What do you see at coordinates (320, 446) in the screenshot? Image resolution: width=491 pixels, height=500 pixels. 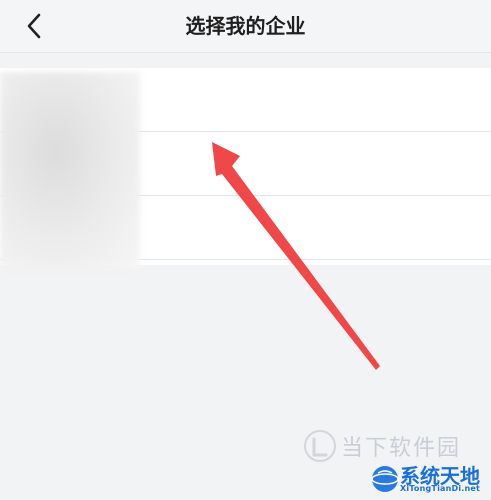 I see `watermark-logo-icon` at bounding box center [320, 446].